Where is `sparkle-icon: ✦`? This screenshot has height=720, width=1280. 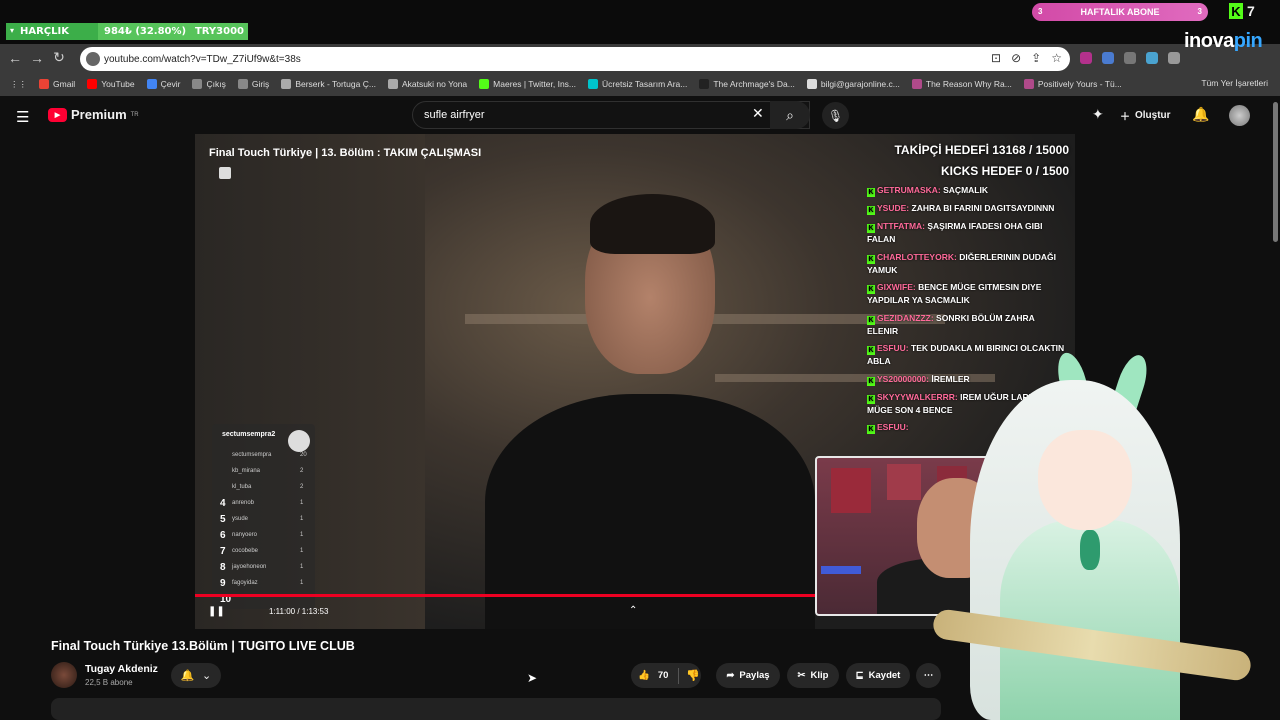 sparkle-icon: ✦ is located at coordinates (1098, 114).